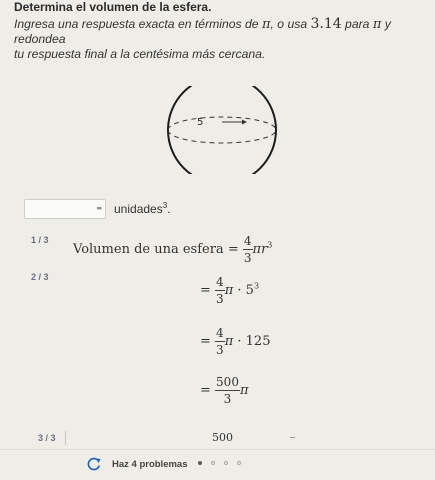 This screenshot has width=435, height=480. I want to click on sphere-equator-front, so click(222, 136).